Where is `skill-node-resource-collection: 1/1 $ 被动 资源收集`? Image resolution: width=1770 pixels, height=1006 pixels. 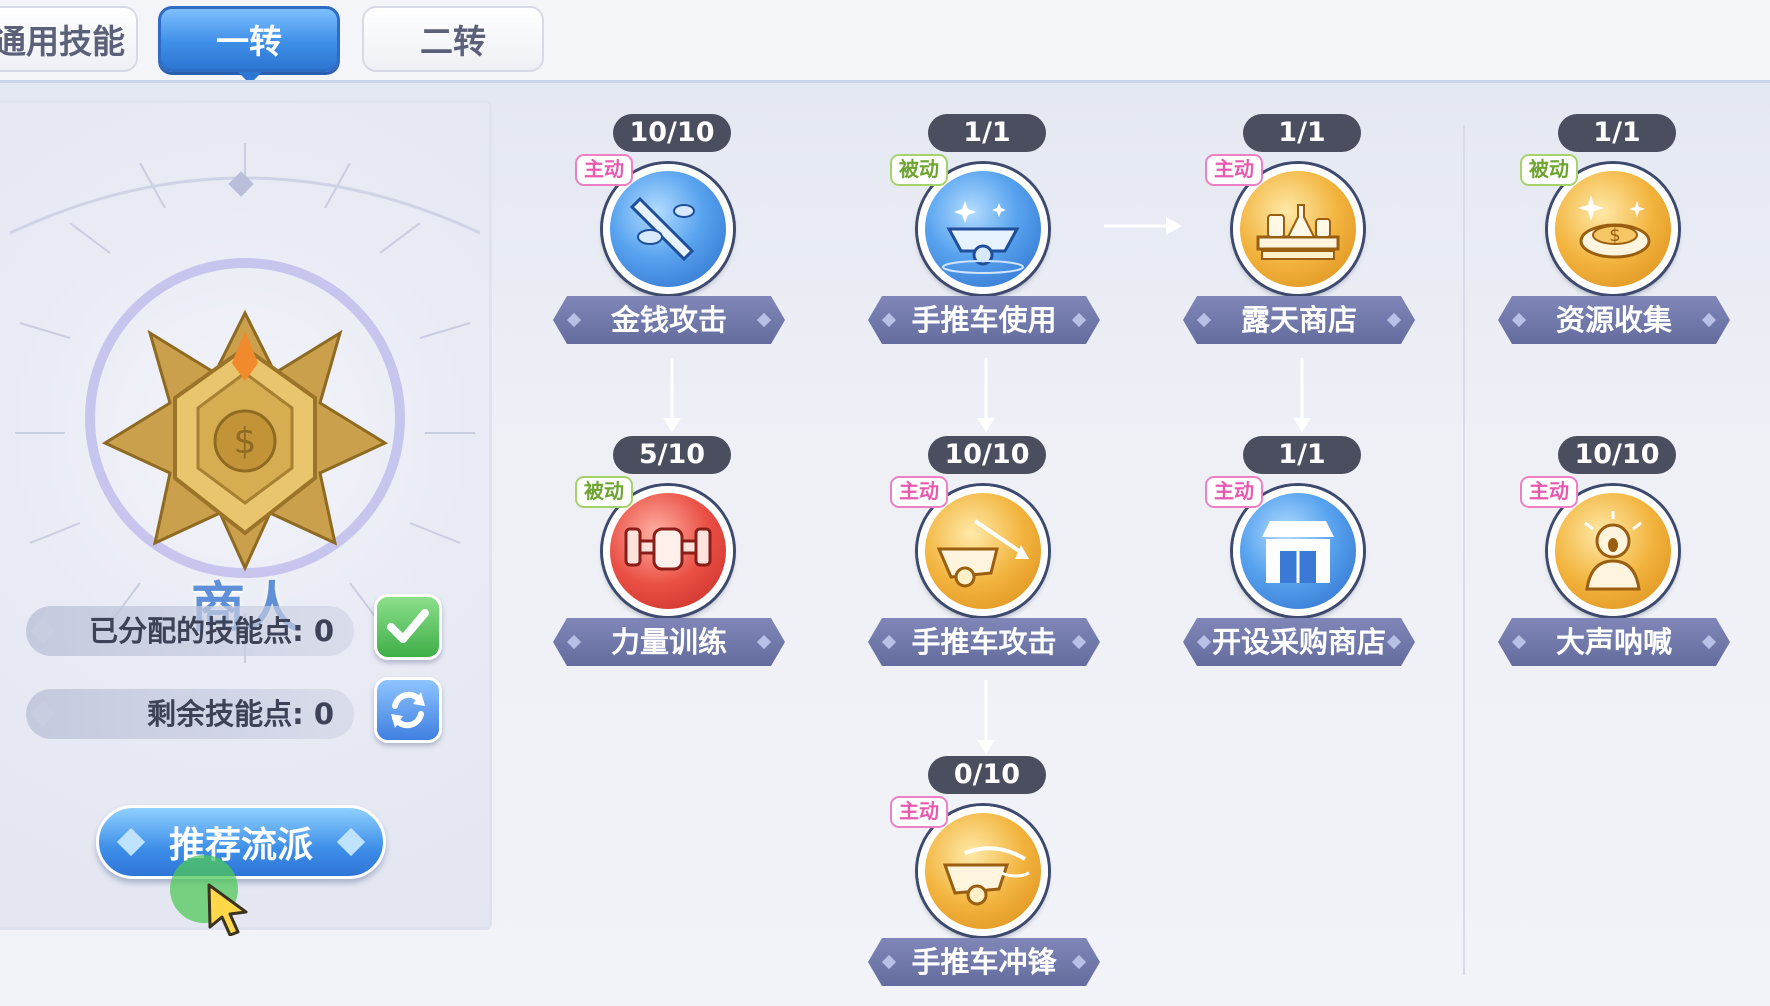 skill-node-resource-collection: 1/1 $ 被动 资源收集 is located at coordinates (1623, 239).